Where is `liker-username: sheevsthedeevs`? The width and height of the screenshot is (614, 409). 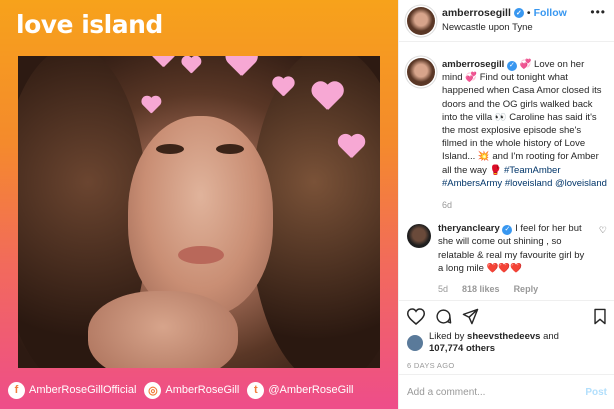
liker-username: sheevsthedeevs is located at coordinates (503, 336).